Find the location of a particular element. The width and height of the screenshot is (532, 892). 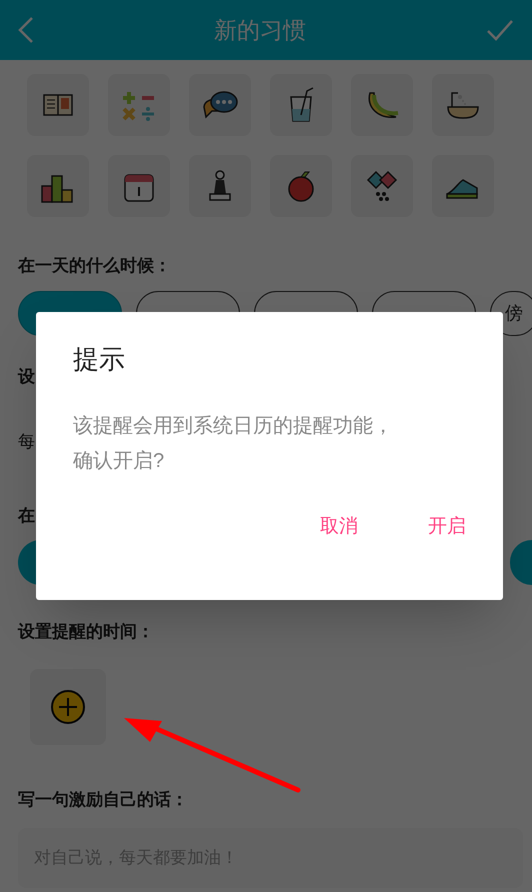

section-label: 设置提醒的时间： is located at coordinates (86, 632).